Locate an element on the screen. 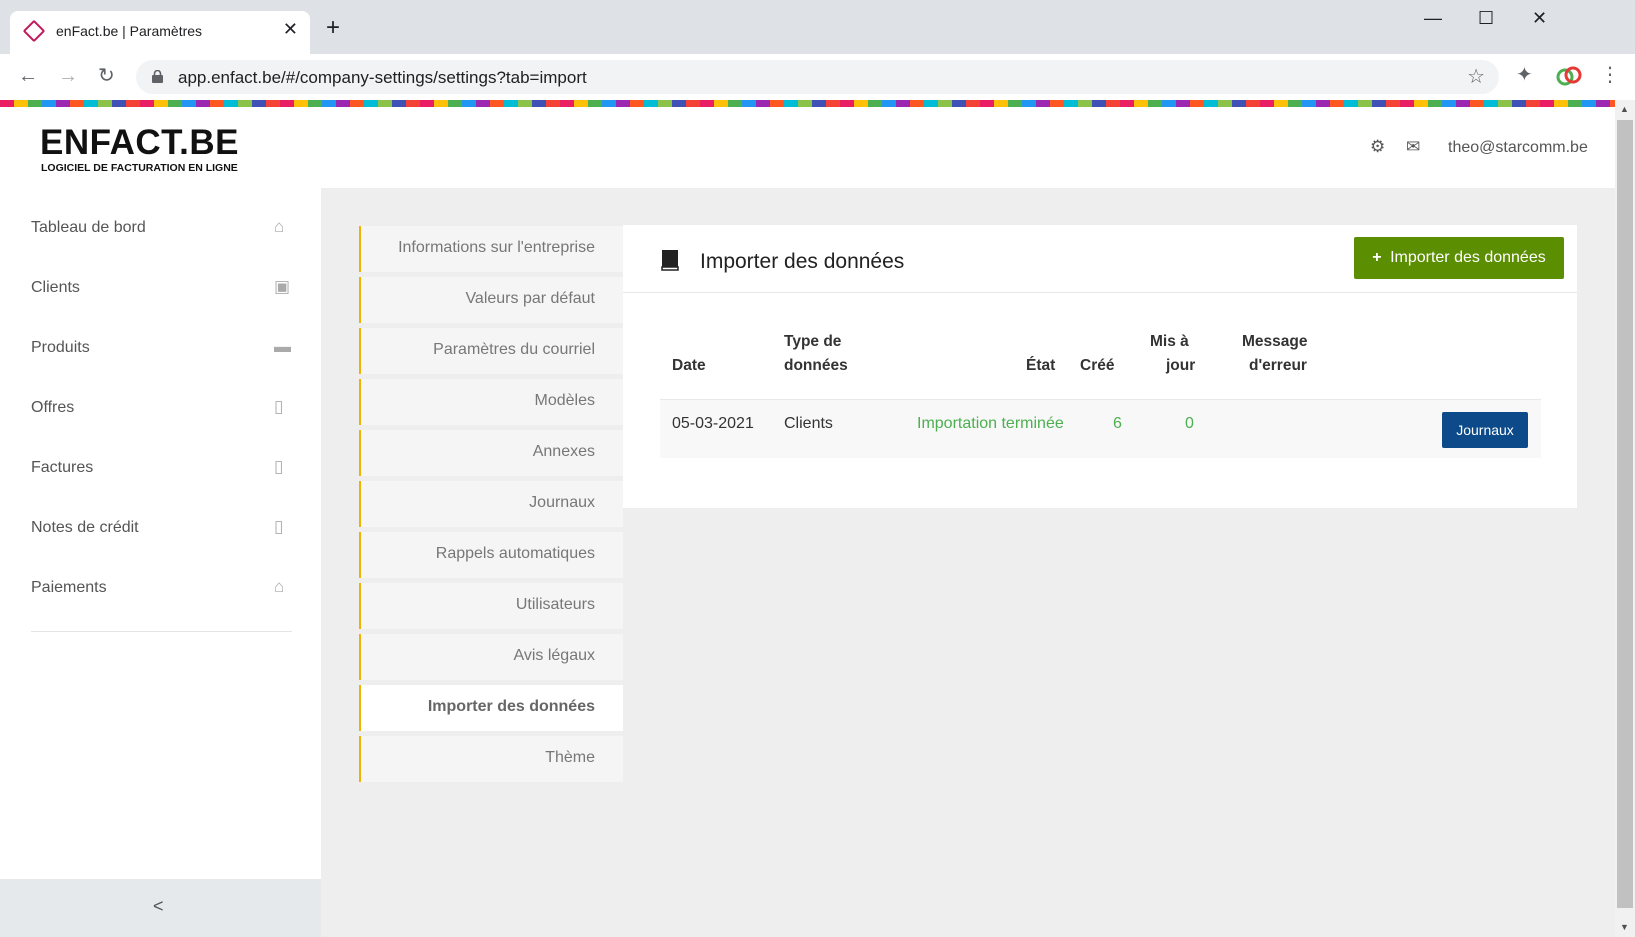  favicon-icon is located at coordinates (34, 31).